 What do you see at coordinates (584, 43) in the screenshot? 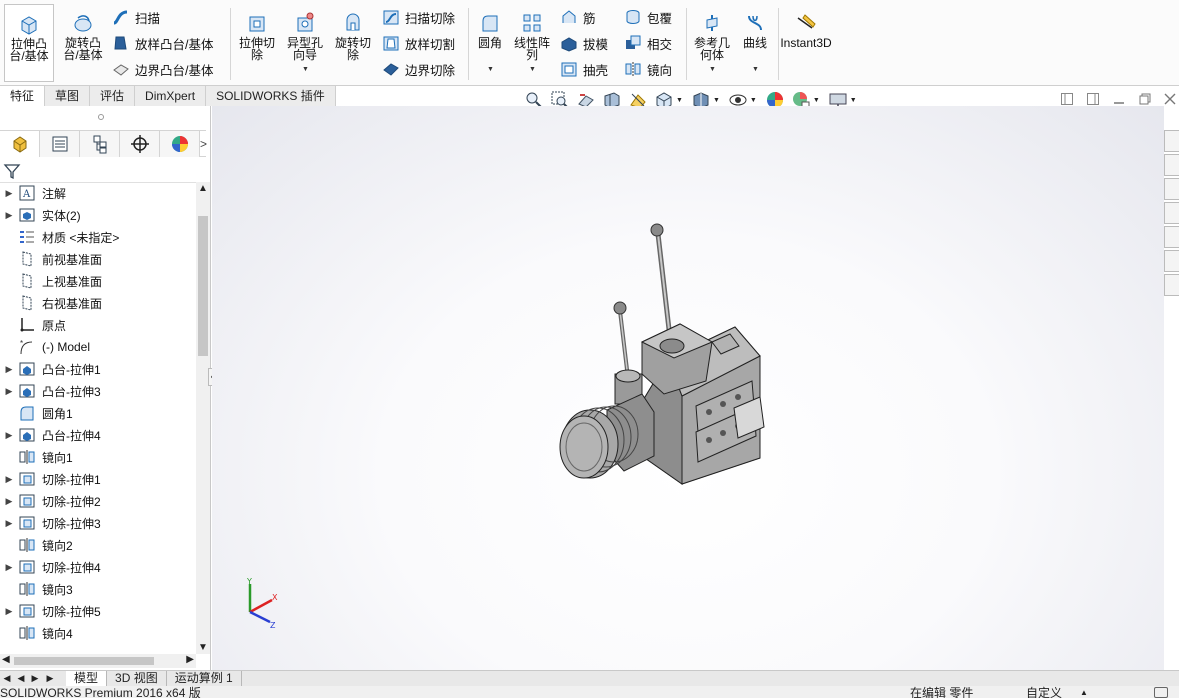
I see `draft-button: 拔模` at bounding box center [584, 43].